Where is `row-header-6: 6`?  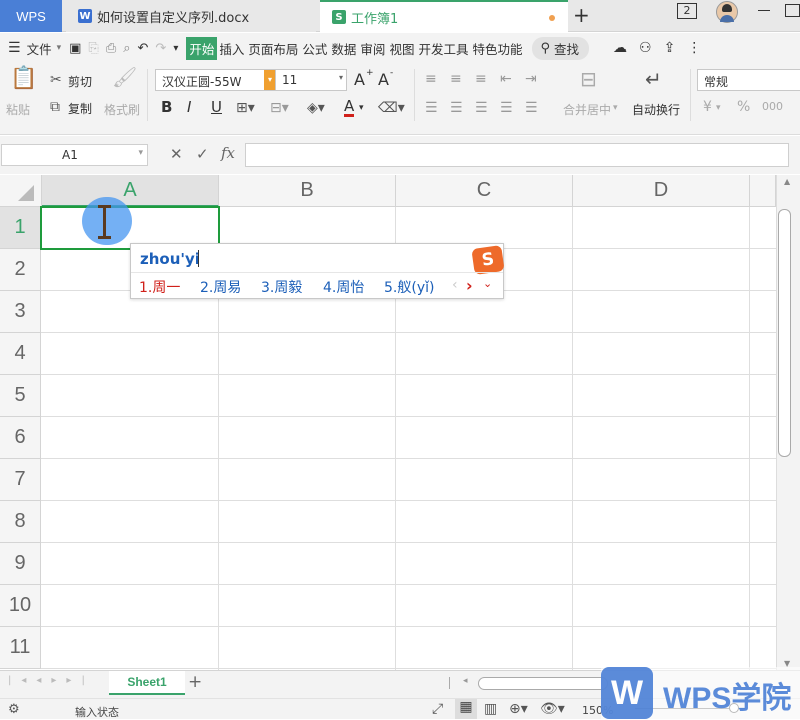 row-header-6: 6 is located at coordinates (20, 438).